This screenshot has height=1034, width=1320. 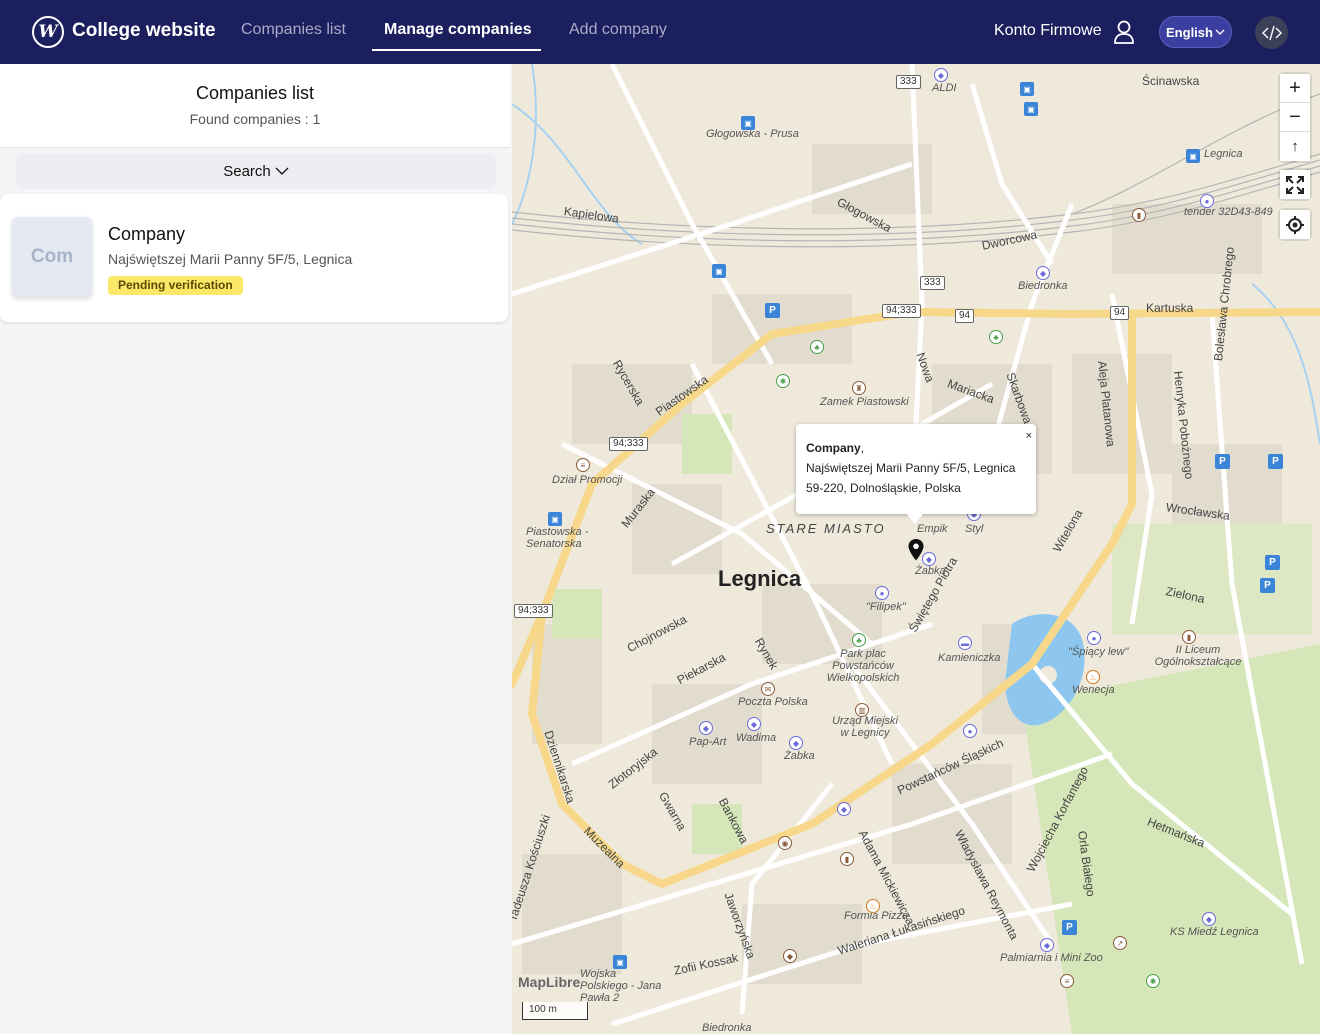 What do you see at coordinates (911, 468) in the screenshot?
I see `popup-address-line1: Najświętszej Marii Panny 5F/5, Legnica` at bounding box center [911, 468].